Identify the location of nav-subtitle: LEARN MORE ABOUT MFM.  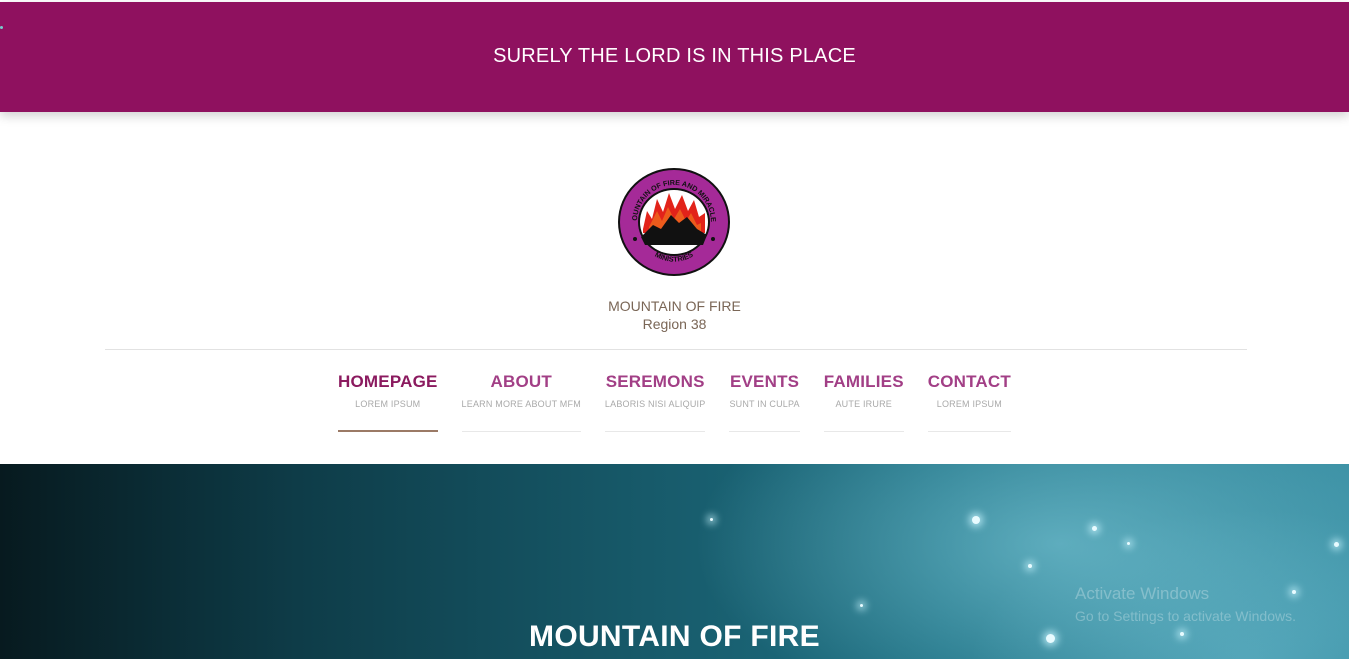
(521, 404).